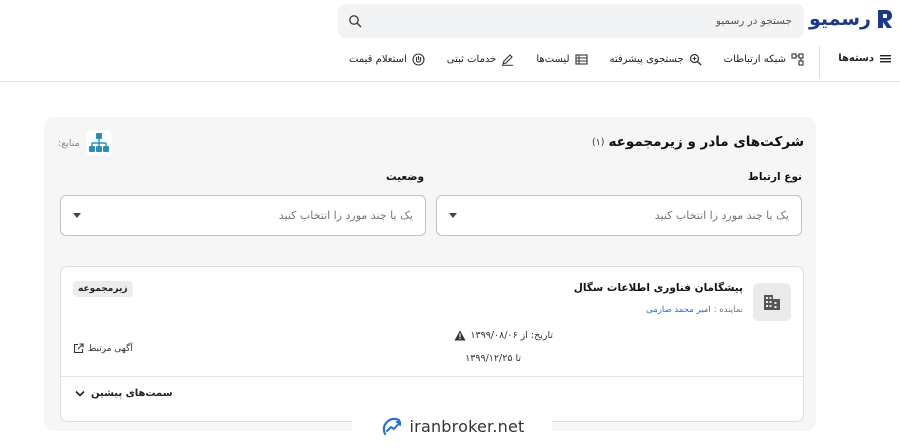 The image size is (900, 448). What do you see at coordinates (797, 59) in the screenshot?
I see `network-icon` at bounding box center [797, 59].